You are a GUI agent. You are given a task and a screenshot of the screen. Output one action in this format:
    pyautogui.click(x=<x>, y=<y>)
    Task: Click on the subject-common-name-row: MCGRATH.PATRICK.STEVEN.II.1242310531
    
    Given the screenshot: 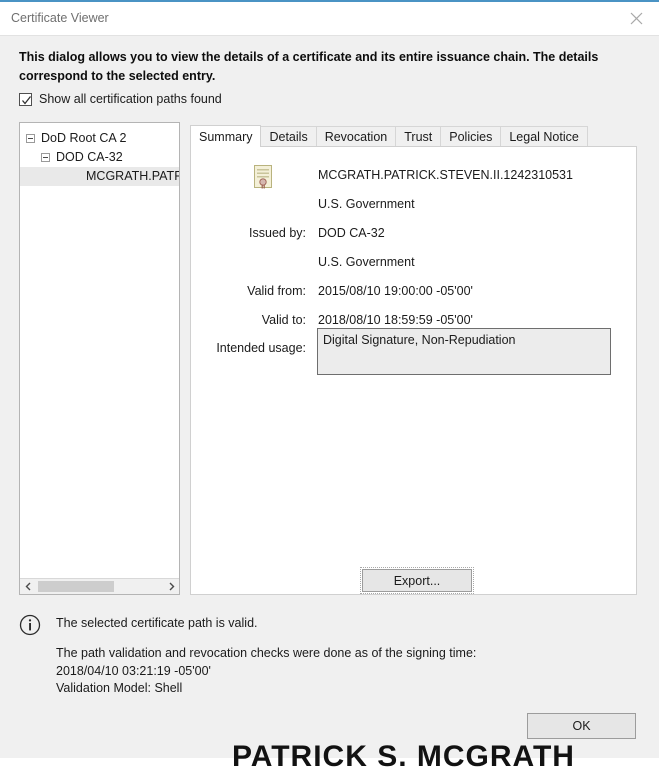 What is the action you would take?
    pyautogui.click(x=414, y=175)
    